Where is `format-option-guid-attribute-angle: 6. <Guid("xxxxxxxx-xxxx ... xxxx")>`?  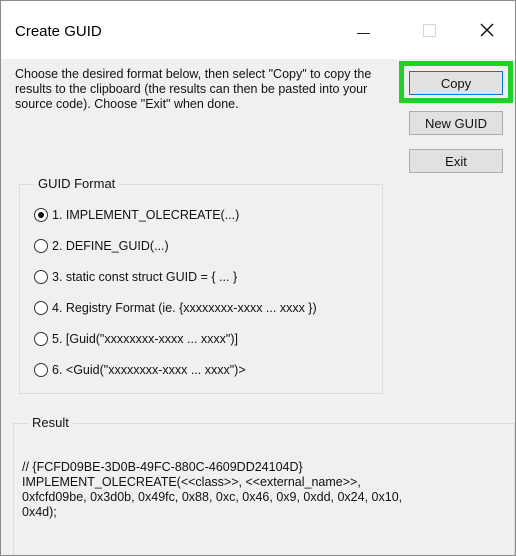
format-option-guid-attribute-angle: 6. <Guid("xxxxxxxx-xxxx ... xxxx")> is located at coordinates (140, 370).